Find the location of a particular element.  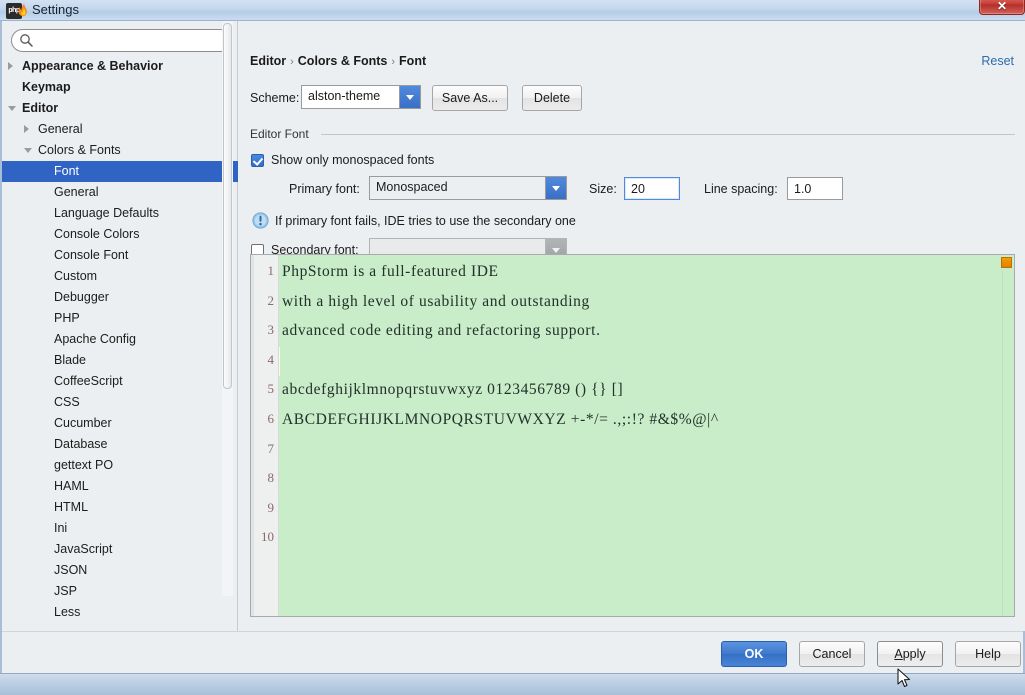

sidebar-item-appearance-behavior: Appearance & Behavior is located at coordinates (120, 66).